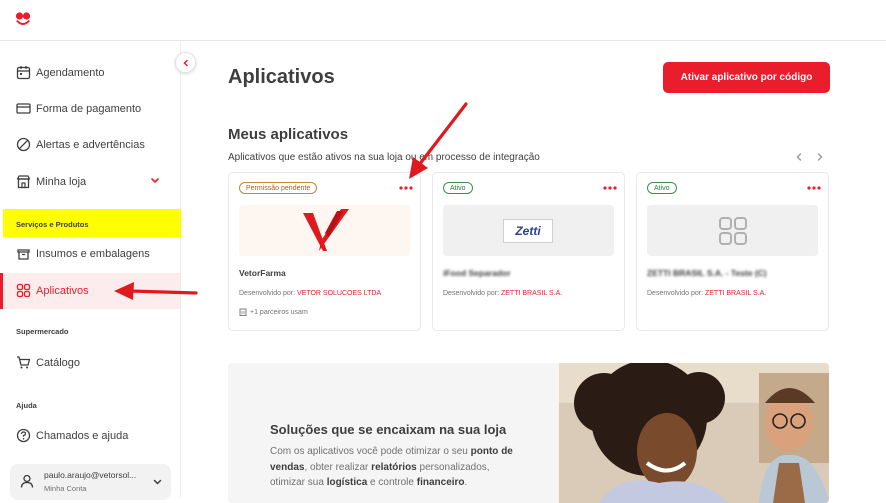 Image resolution: width=886 pixels, height=503 pixels. What do you see at coordinates (23, 73) in the screenshot?
I see `calendar-icon` at bounding box center [23, 73].